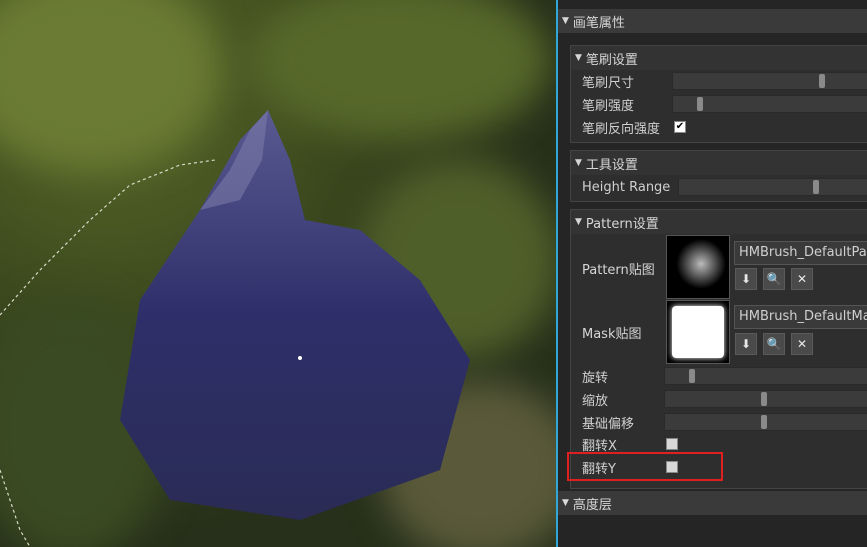  I want to click on mask-thumbnail, so click(698, 332).